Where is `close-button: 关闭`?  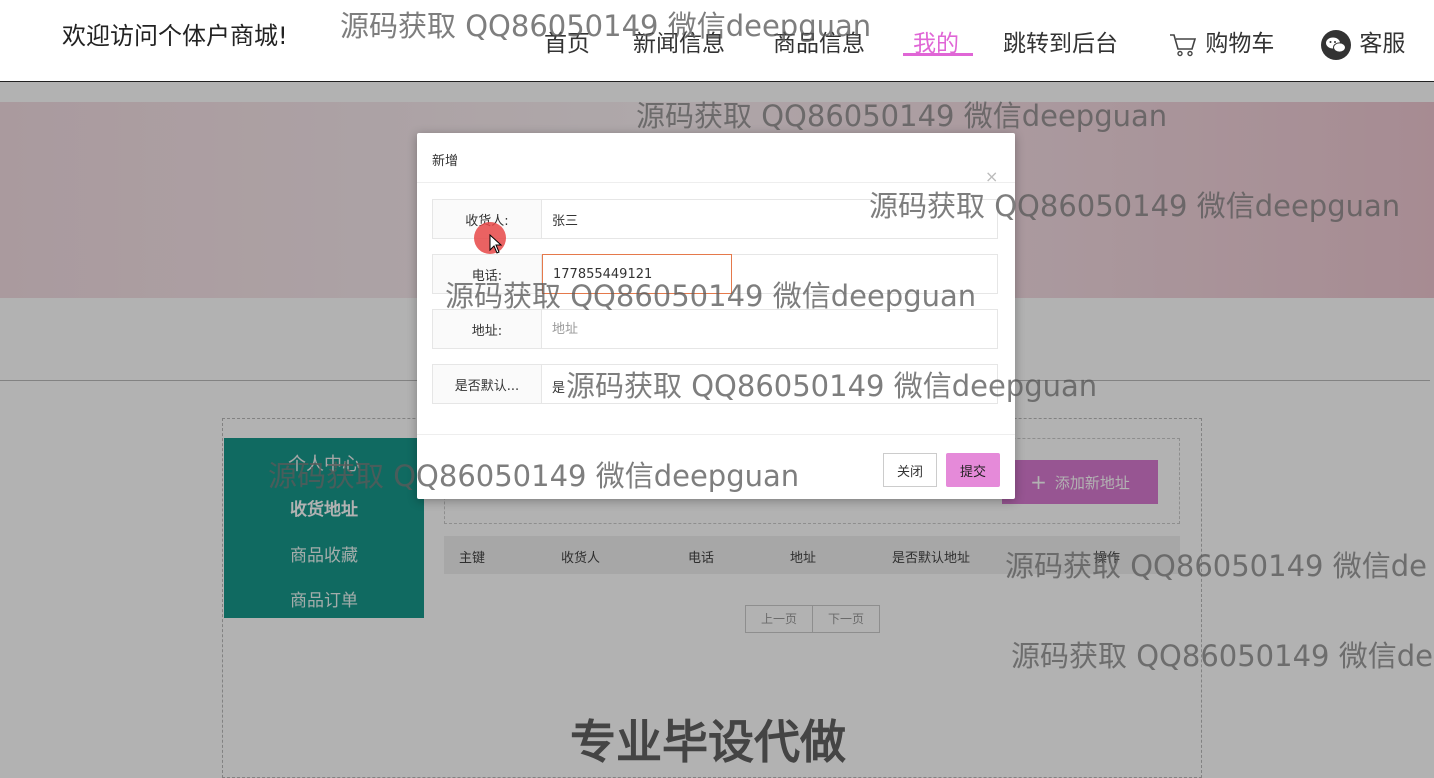
close-button: 关闭 is located at coordinates (910, 470).